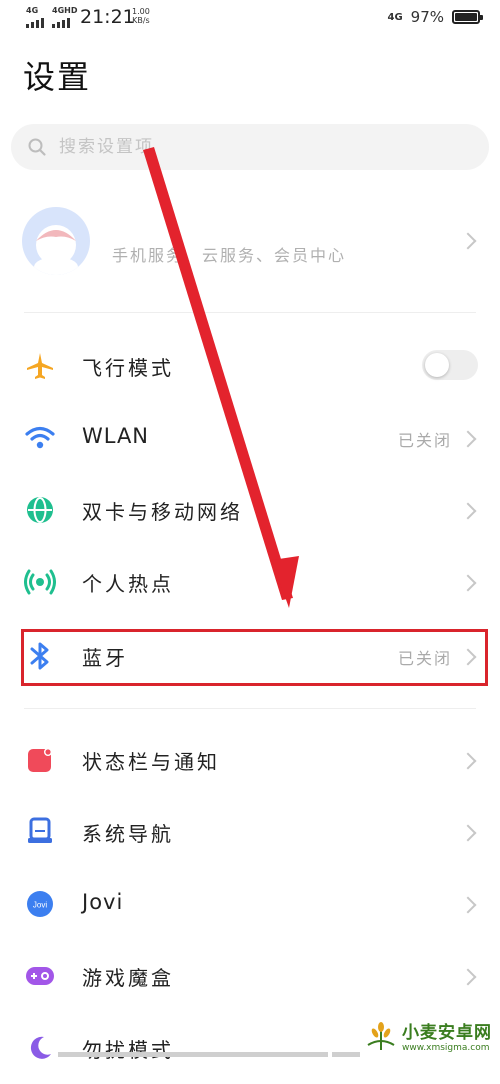 The width and height of the screenshot is (500, 1084). Describe the element at coordinates (427, 17) in the screenshot. I see `battery-percent: 97%` at that location.